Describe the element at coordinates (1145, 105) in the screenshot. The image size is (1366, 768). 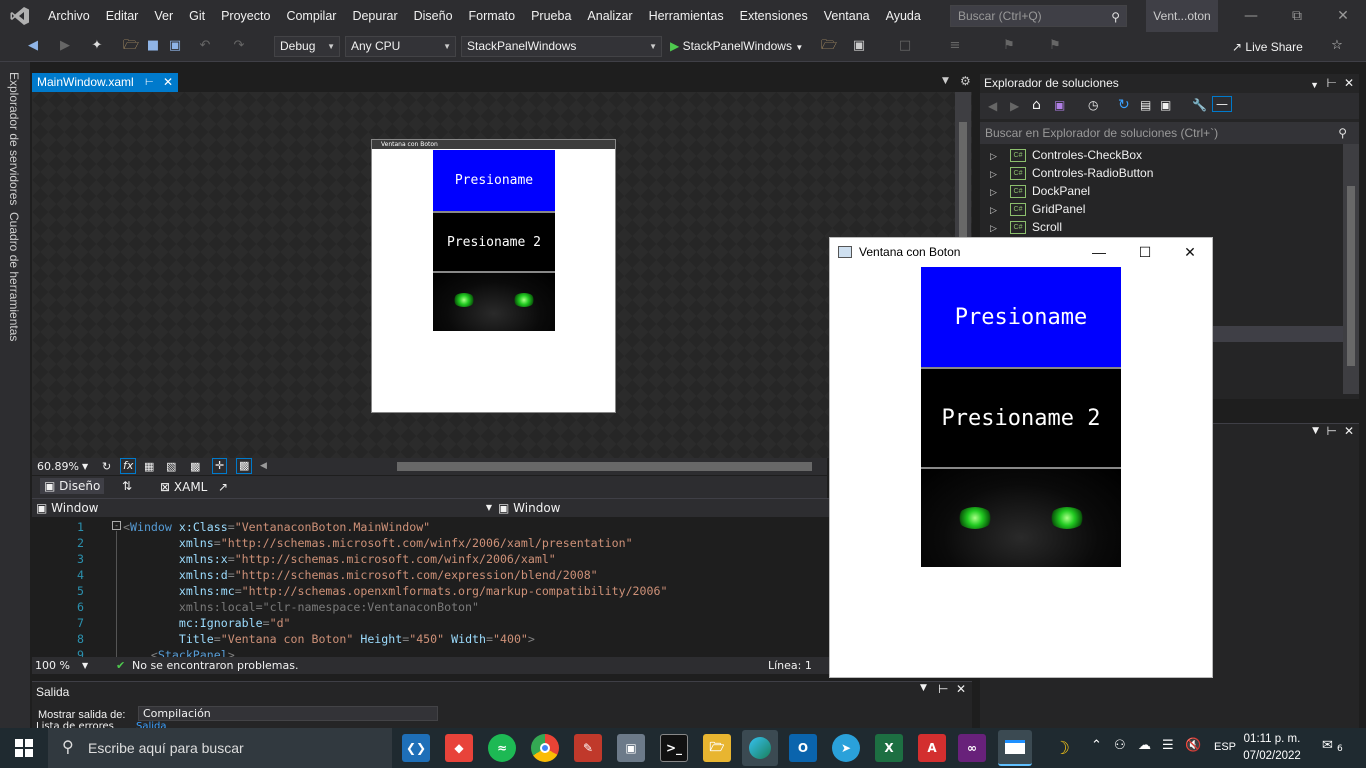
I see `collapse-all-icon: ▤` at that location.